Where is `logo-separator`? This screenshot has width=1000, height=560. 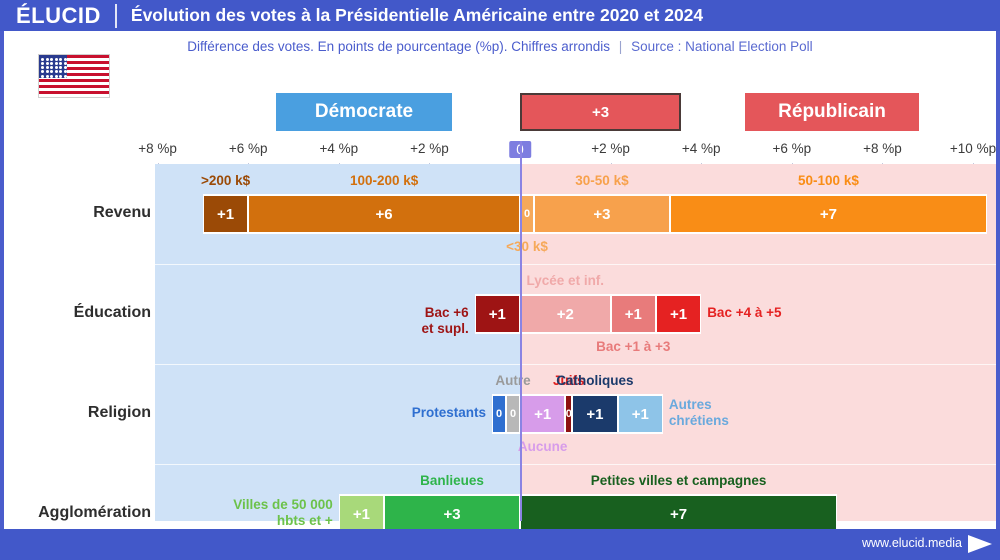
logo-separator is located at coordinates (115, 15).